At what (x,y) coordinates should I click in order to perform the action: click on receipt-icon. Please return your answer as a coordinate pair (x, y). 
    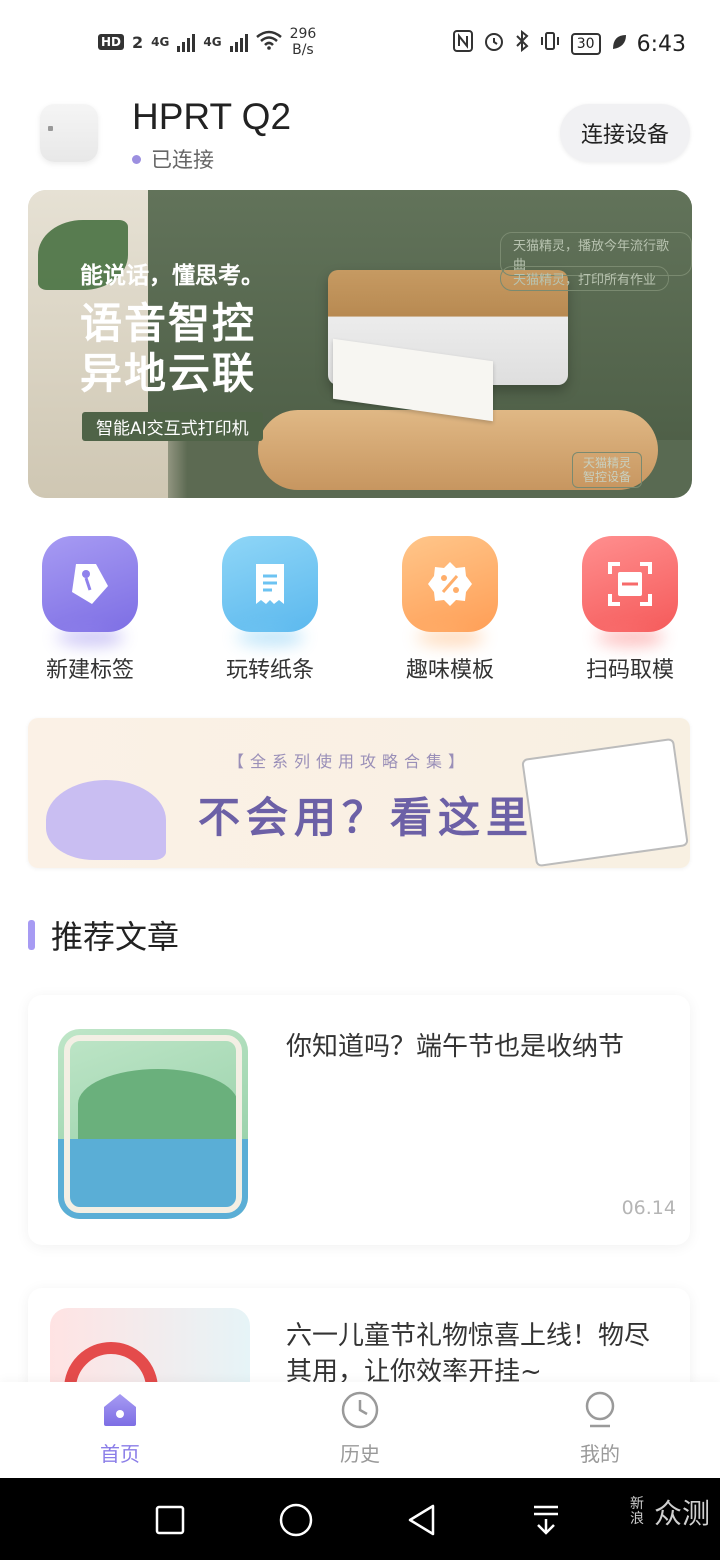
    Looking at the image, I should click on (270, 584).